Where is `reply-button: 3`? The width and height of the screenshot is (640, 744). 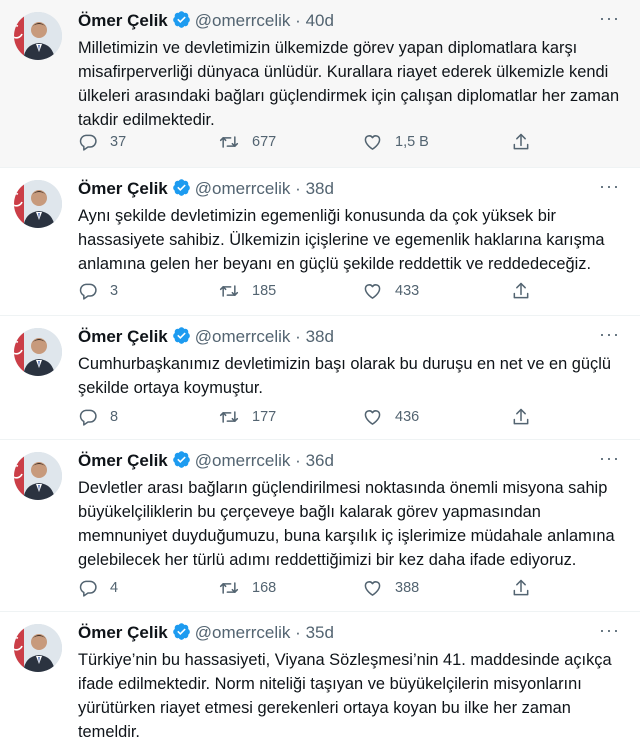
reply-button: 3 is located at coordinates (98, 291).